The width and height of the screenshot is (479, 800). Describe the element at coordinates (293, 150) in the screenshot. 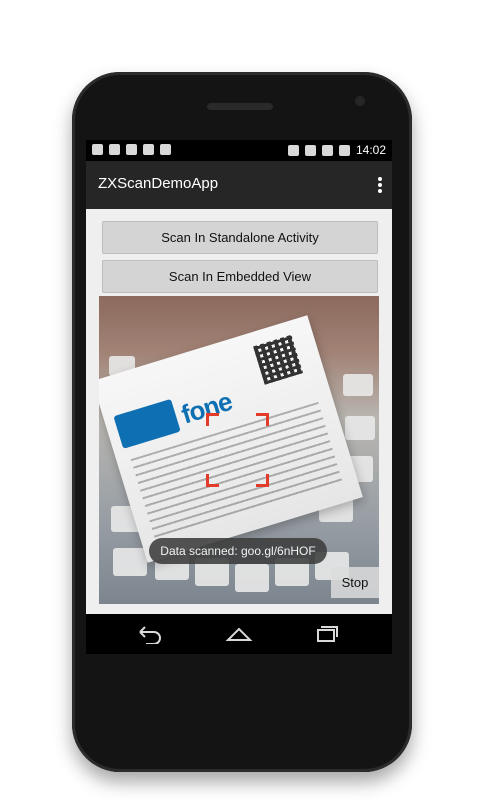

I see `bluetooth-icon` at that location.